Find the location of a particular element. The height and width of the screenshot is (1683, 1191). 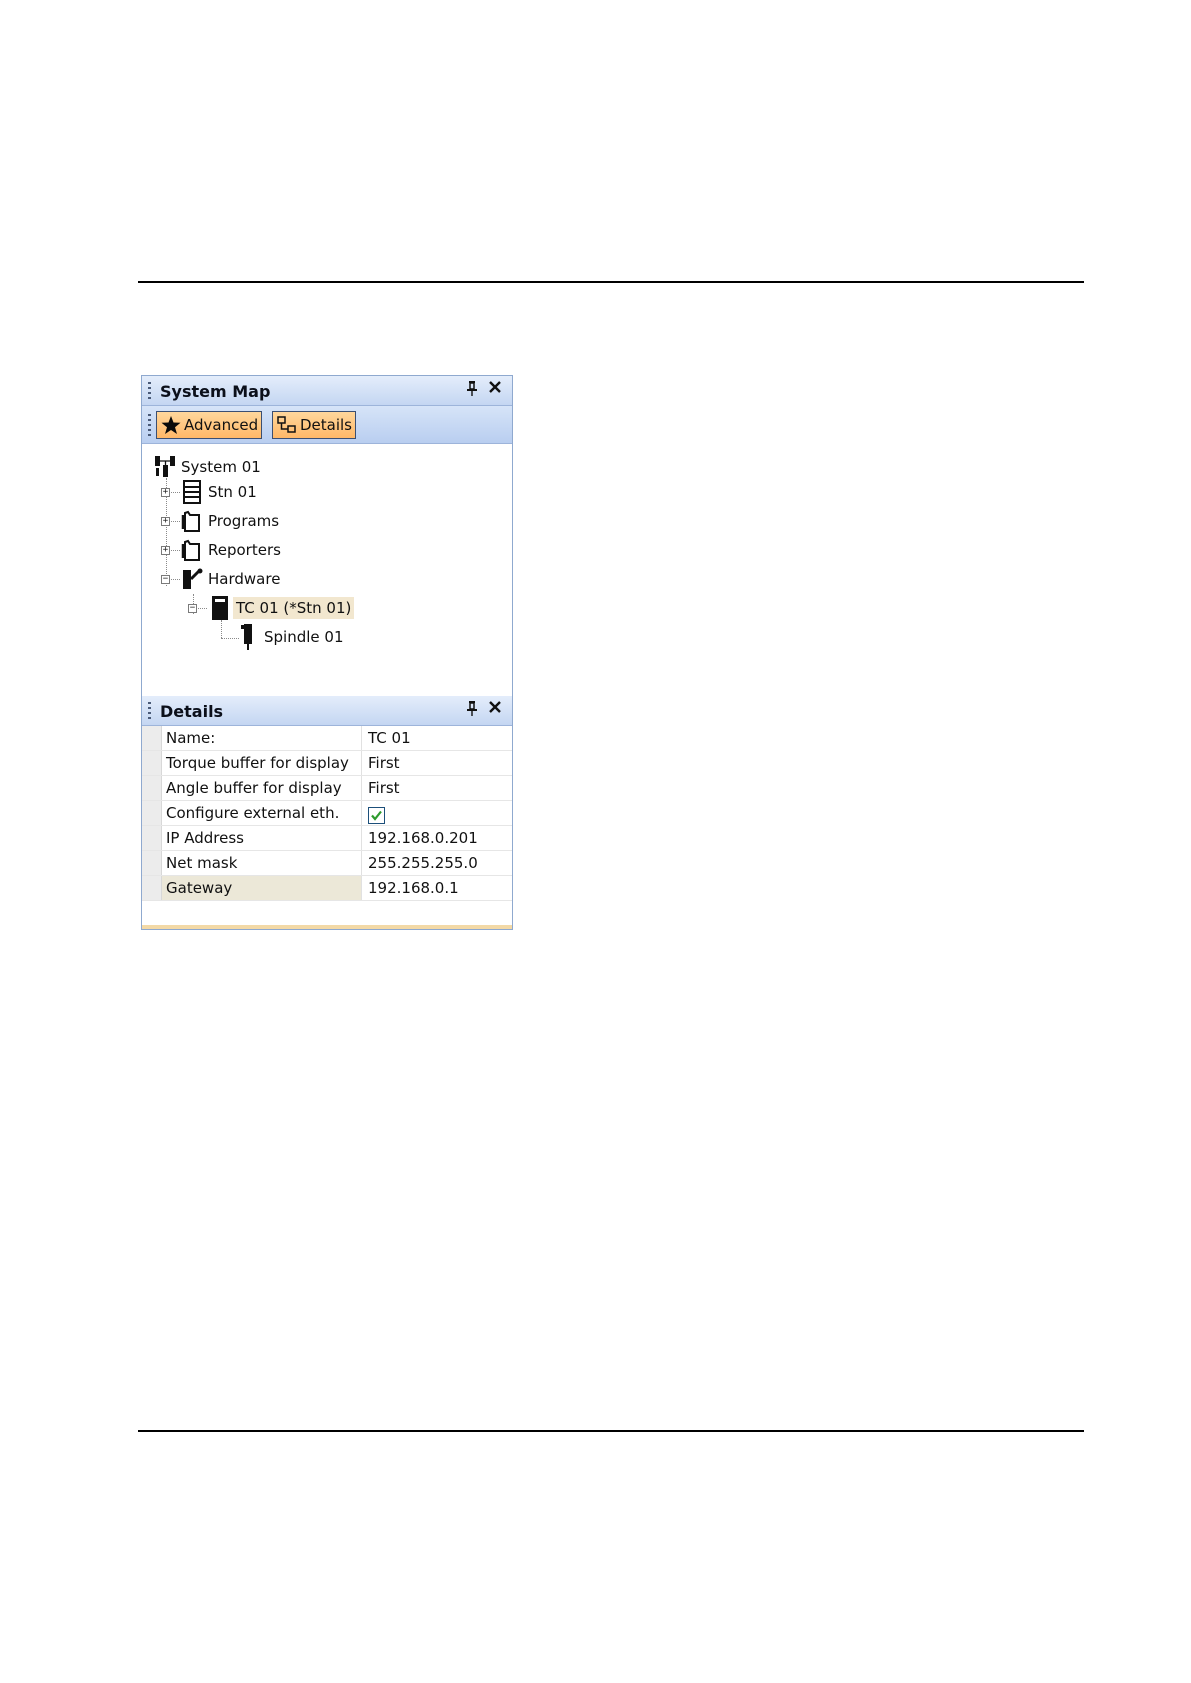

details-titlebar: Details is located at coordinates (327, 711).